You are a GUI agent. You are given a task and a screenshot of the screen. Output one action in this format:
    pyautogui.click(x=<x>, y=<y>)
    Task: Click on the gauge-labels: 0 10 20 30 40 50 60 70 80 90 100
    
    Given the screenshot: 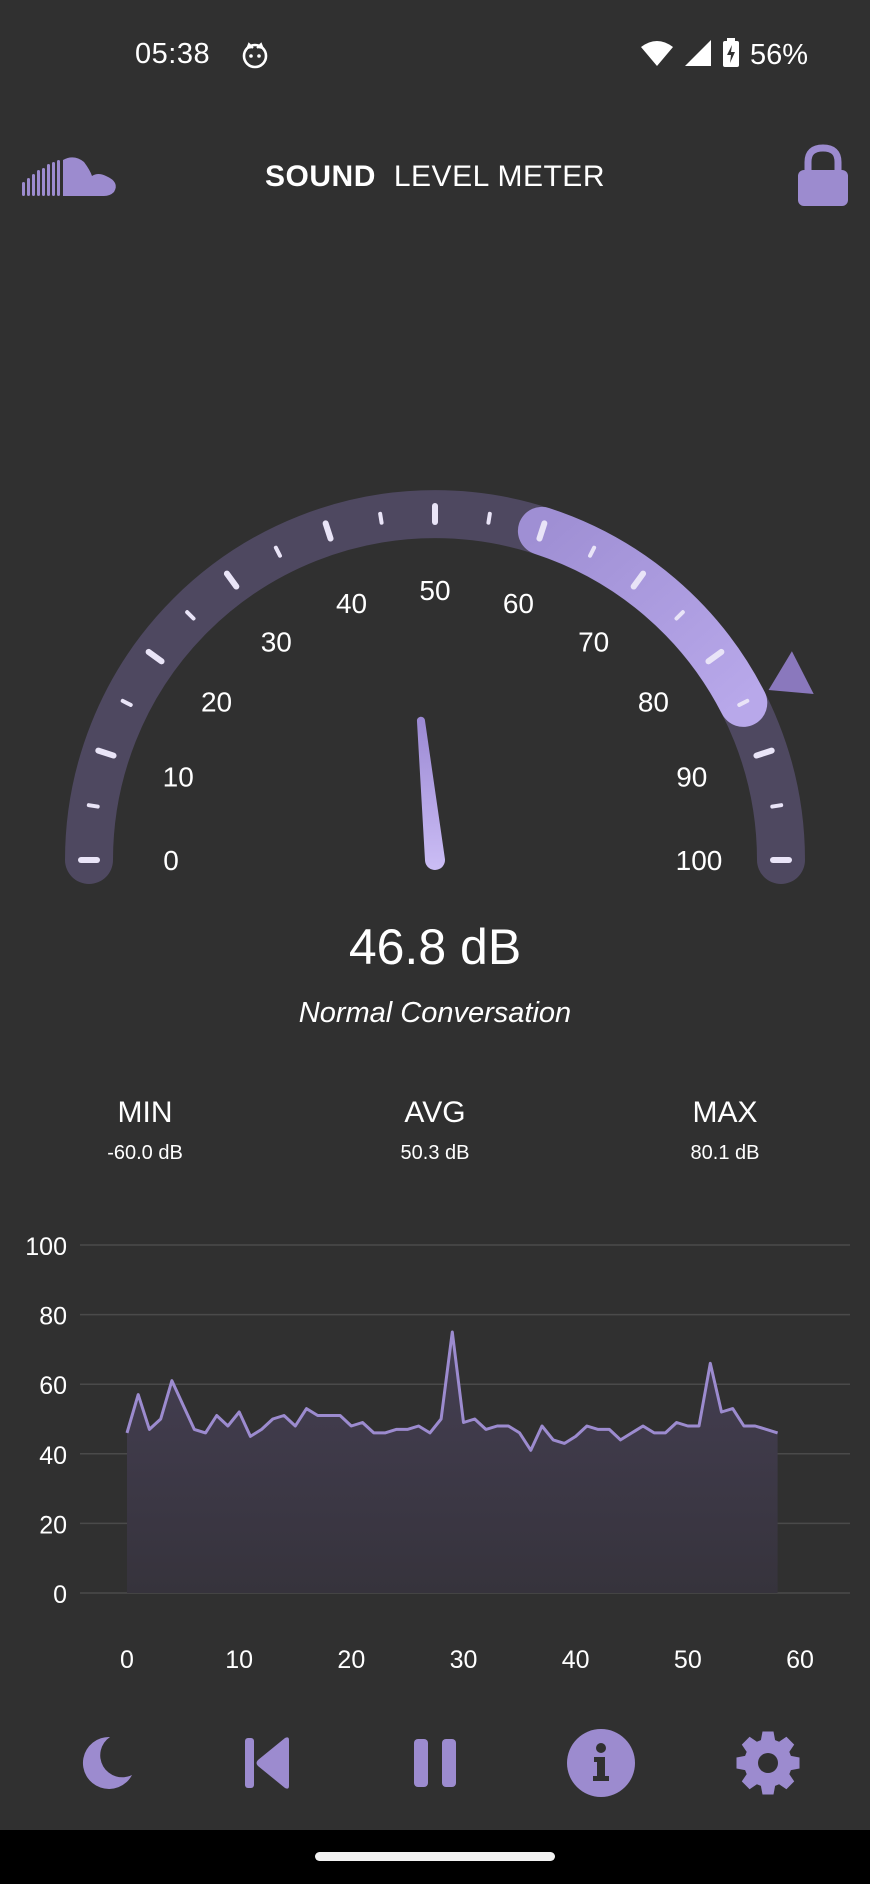 What is the action you would take?
    pyautogui.click(x=443, y=725)
    